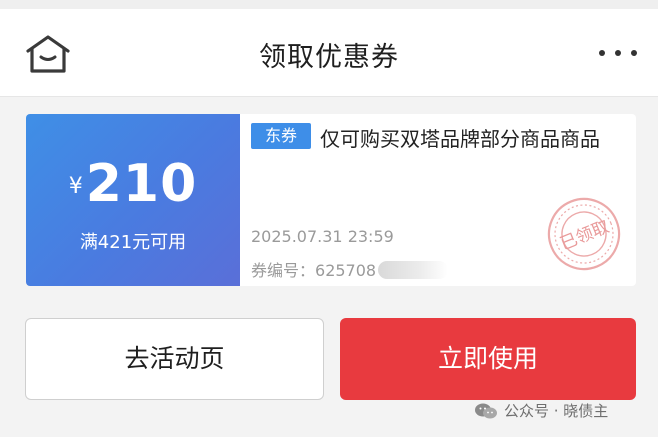 This screenshot has height=437, width=658. I want to click on wechat-watermark: 公众号 · 晓债主, so click(541, 410).